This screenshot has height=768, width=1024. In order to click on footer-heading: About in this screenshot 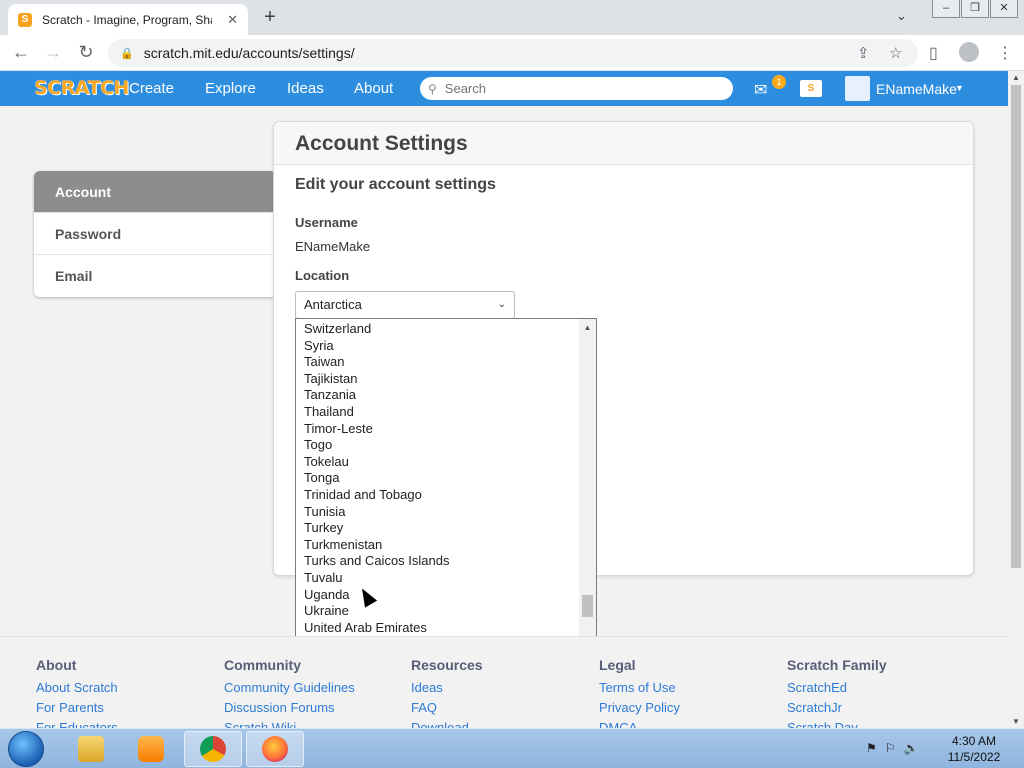, I will do `click(56, 665)`.